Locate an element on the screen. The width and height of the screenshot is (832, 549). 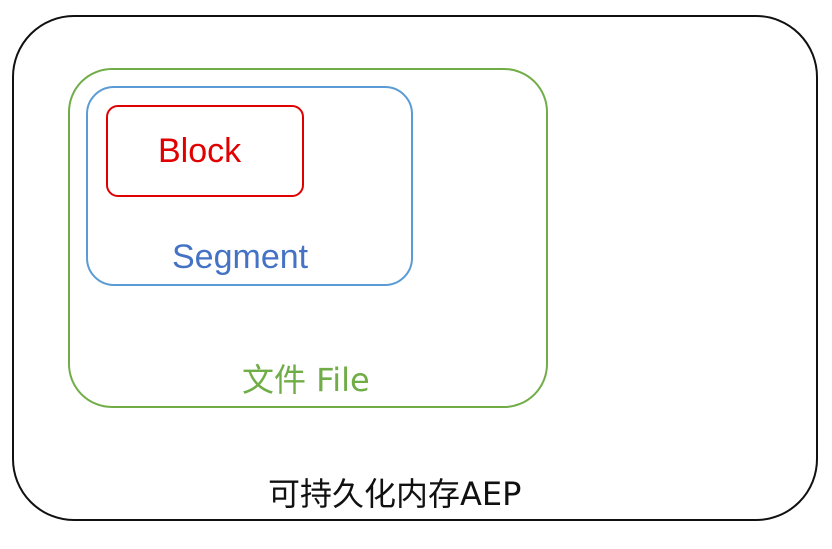
aep-label: 可持久化内存AEP is located at coordinates (395, 494).